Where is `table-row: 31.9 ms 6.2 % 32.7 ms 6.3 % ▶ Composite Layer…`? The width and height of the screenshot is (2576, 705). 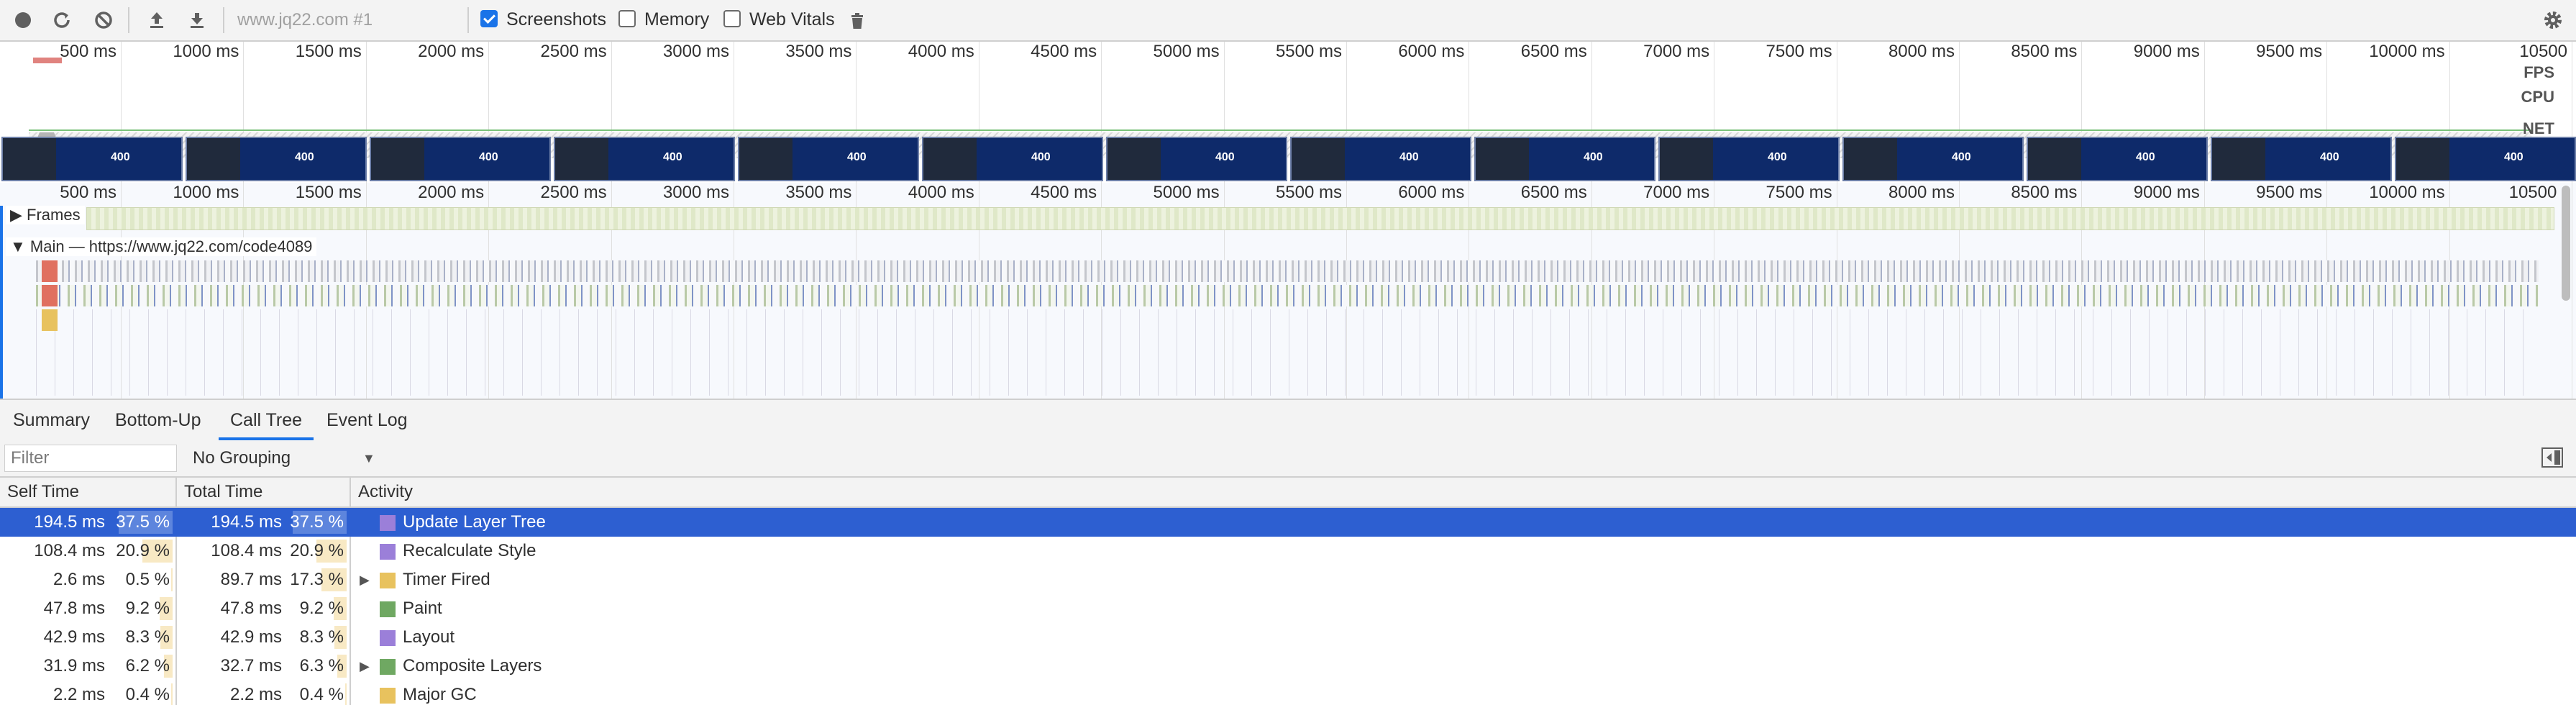 table-row: 31.9 ms 6.2 % 32.7 ms 6.3 % ▶ Composite Layer… is located at coordinates (1288, 666).